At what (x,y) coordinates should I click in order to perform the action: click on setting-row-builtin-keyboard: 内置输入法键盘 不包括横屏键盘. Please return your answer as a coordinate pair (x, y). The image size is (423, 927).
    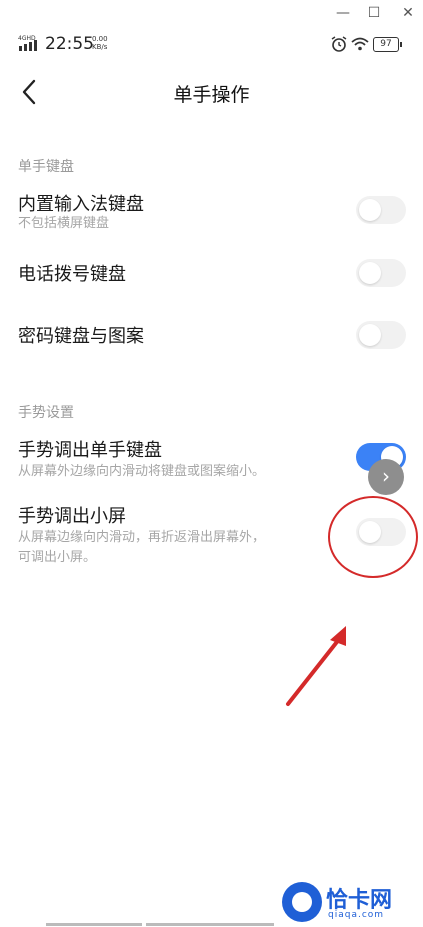
    Looking at the image, I should click on (211, 212).